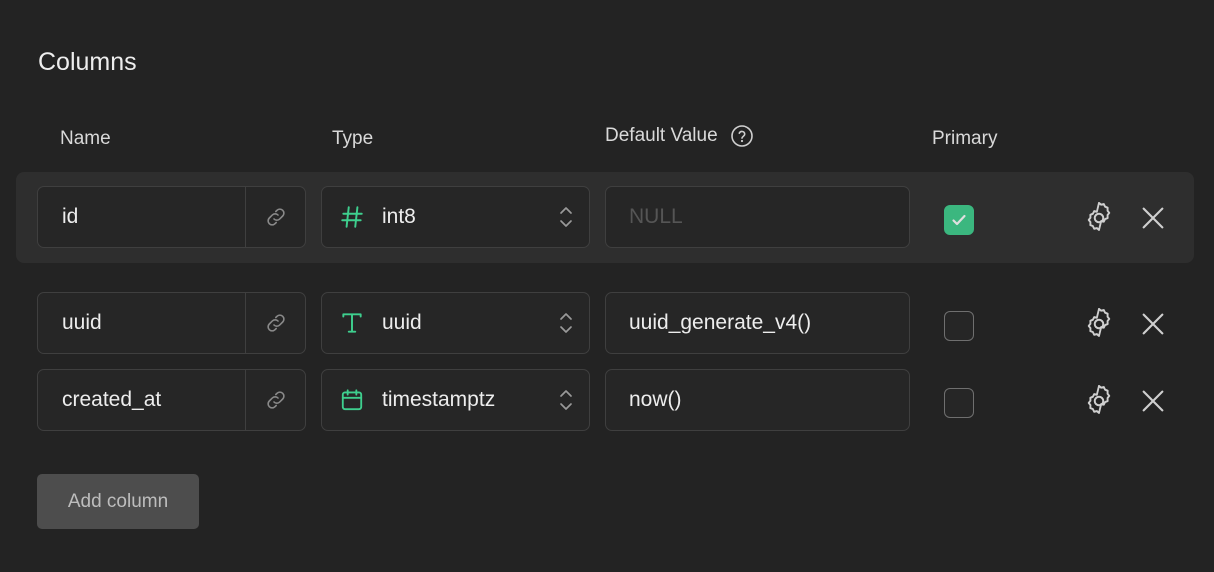 The image size is (1214, 572). I want to click on text-type-icon, so click(352, 323).